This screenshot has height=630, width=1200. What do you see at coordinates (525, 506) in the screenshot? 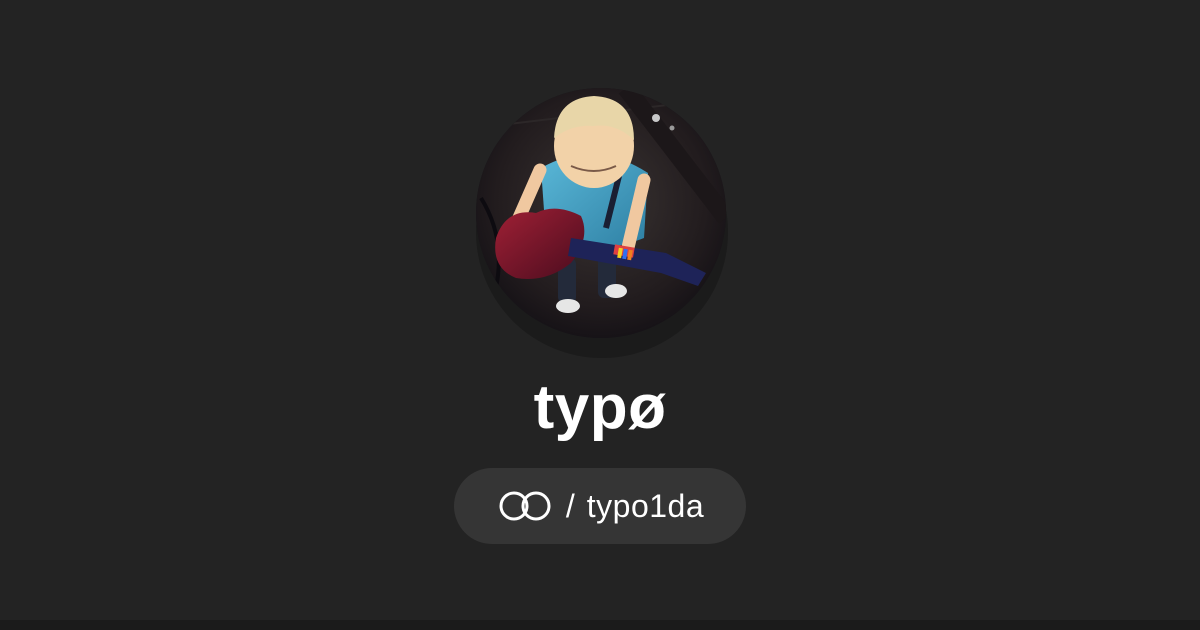
I see `linked-rings-icon` at bounding box center [525, 506].